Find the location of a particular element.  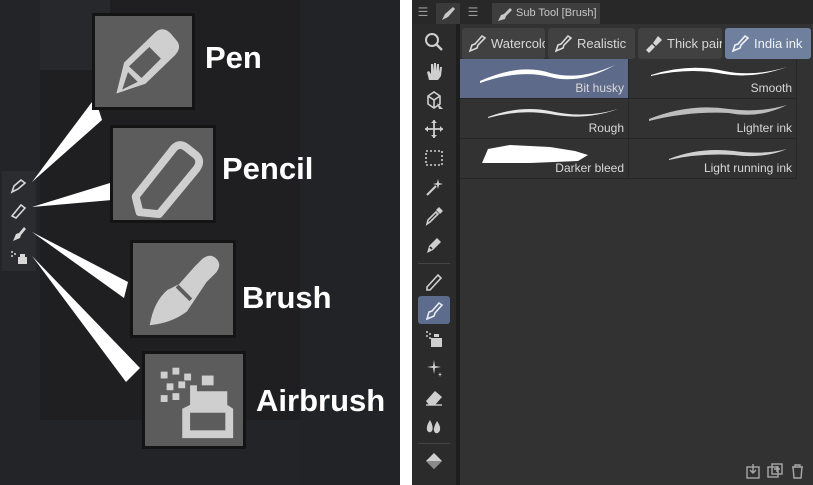

tool-palette is located at coordinates (434, 254).